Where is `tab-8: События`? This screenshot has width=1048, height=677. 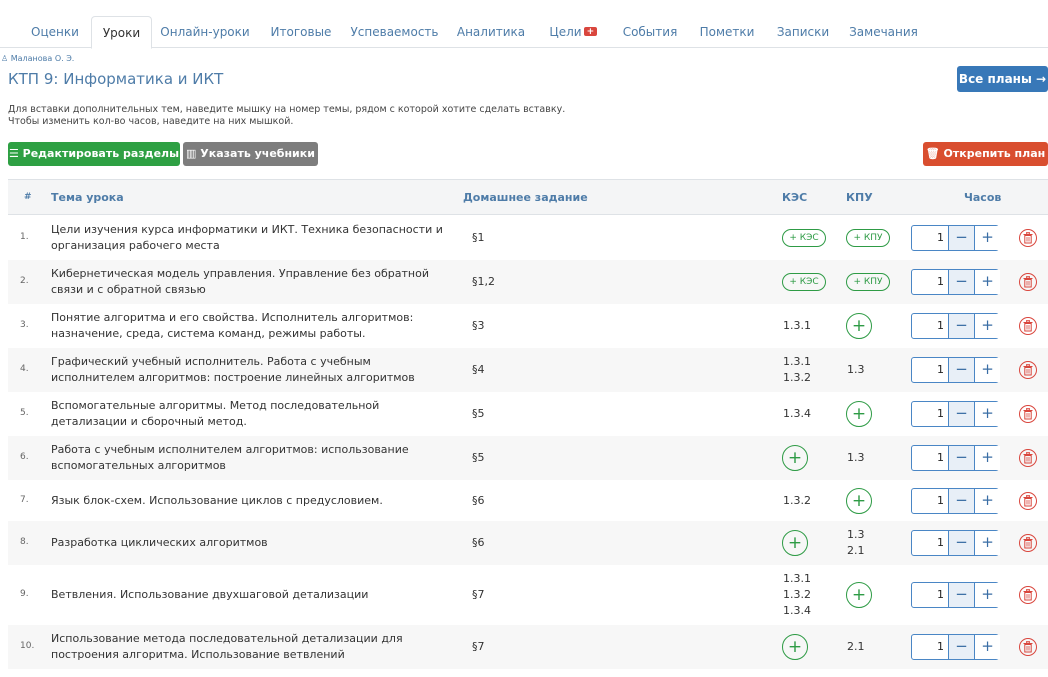
tab-8: События is located at coordinates (650, 32).